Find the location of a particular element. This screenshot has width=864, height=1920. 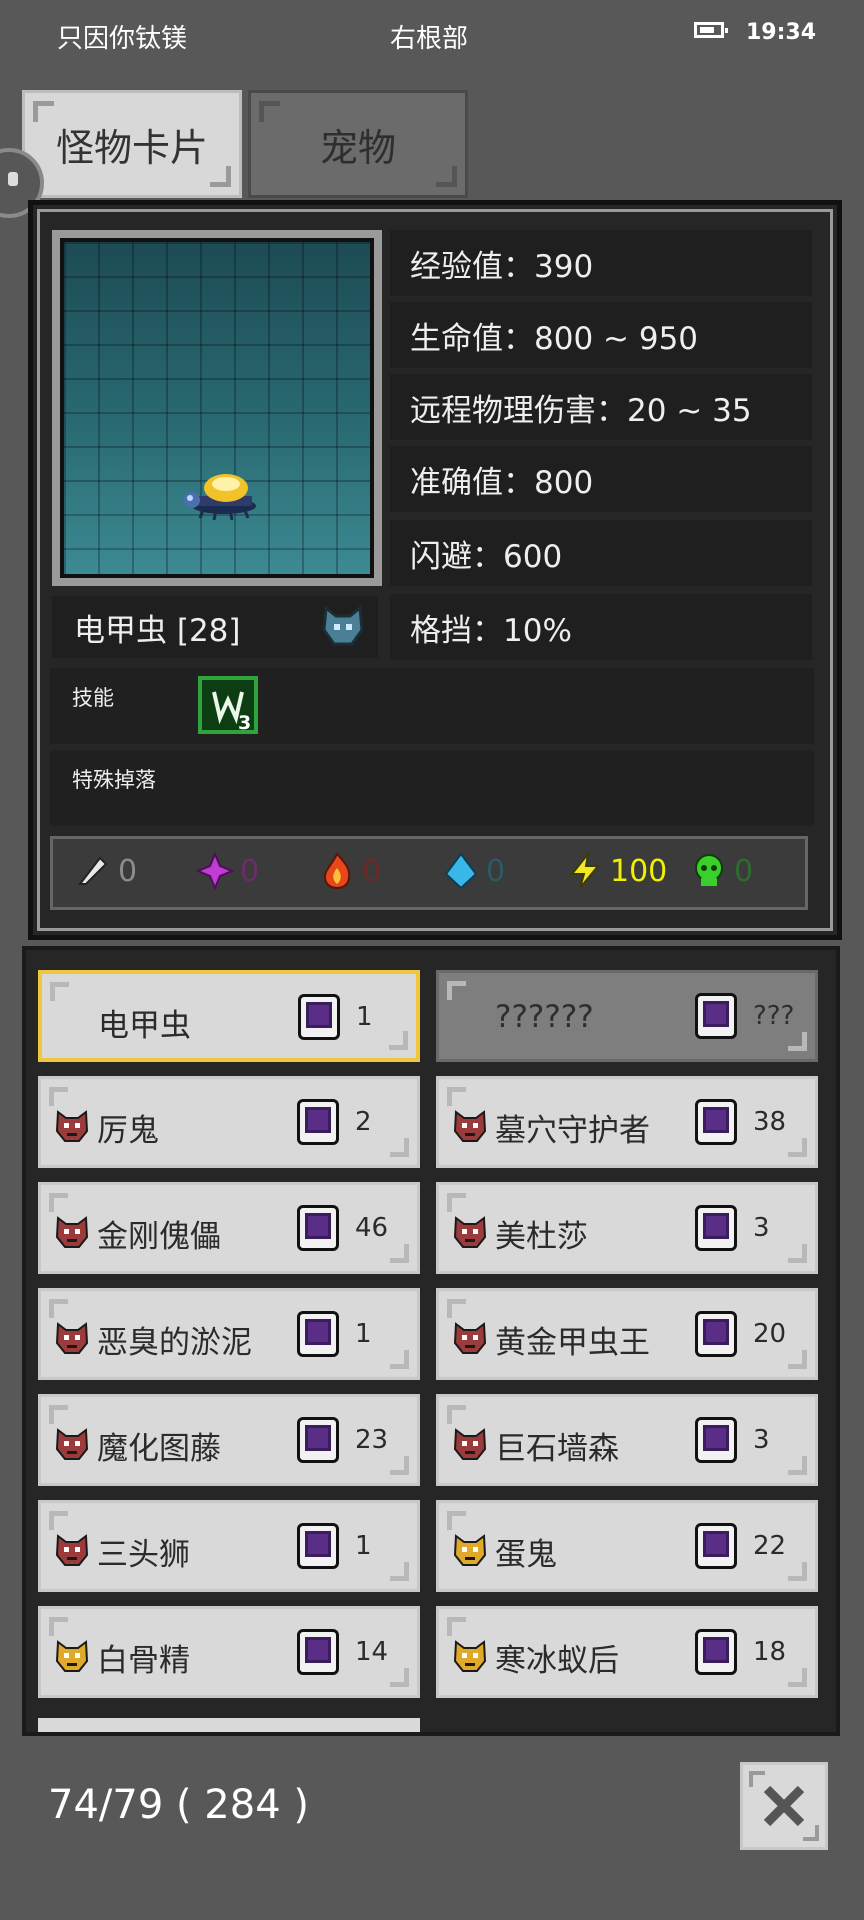

monster-list-item: 魔化图藤 23 is located at coordinates (229, 1440).